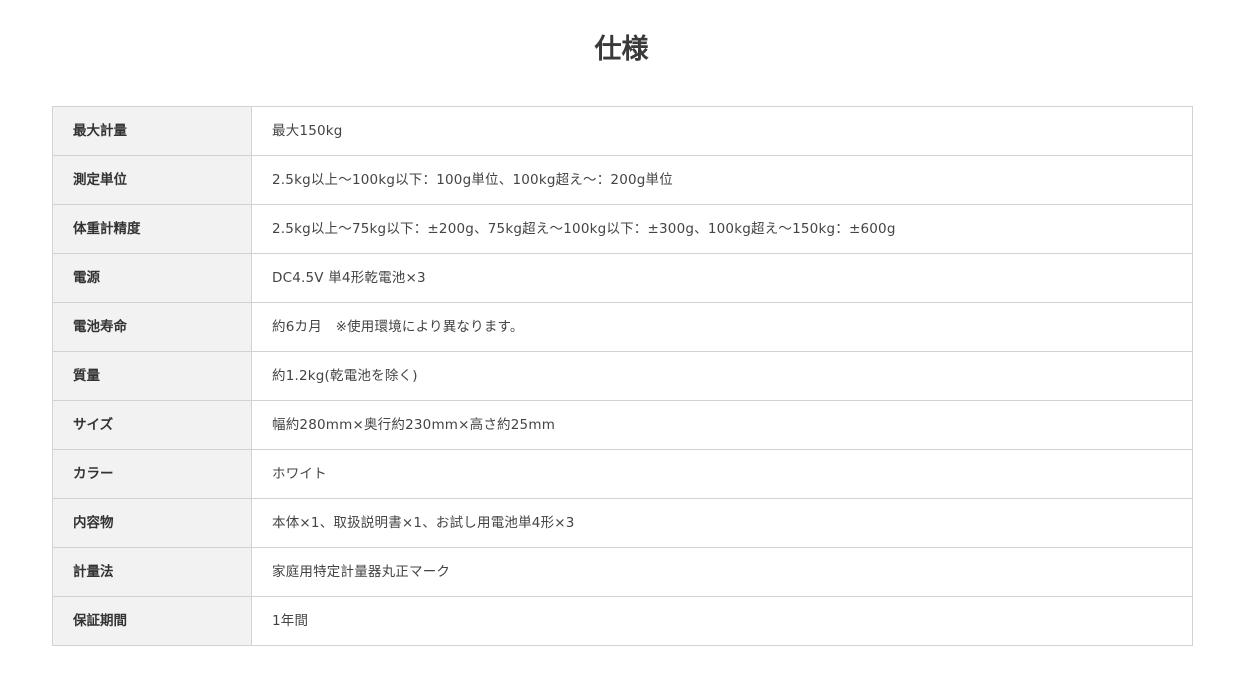  I want to click on spec-value: 最大150kg, so click(722, 131).